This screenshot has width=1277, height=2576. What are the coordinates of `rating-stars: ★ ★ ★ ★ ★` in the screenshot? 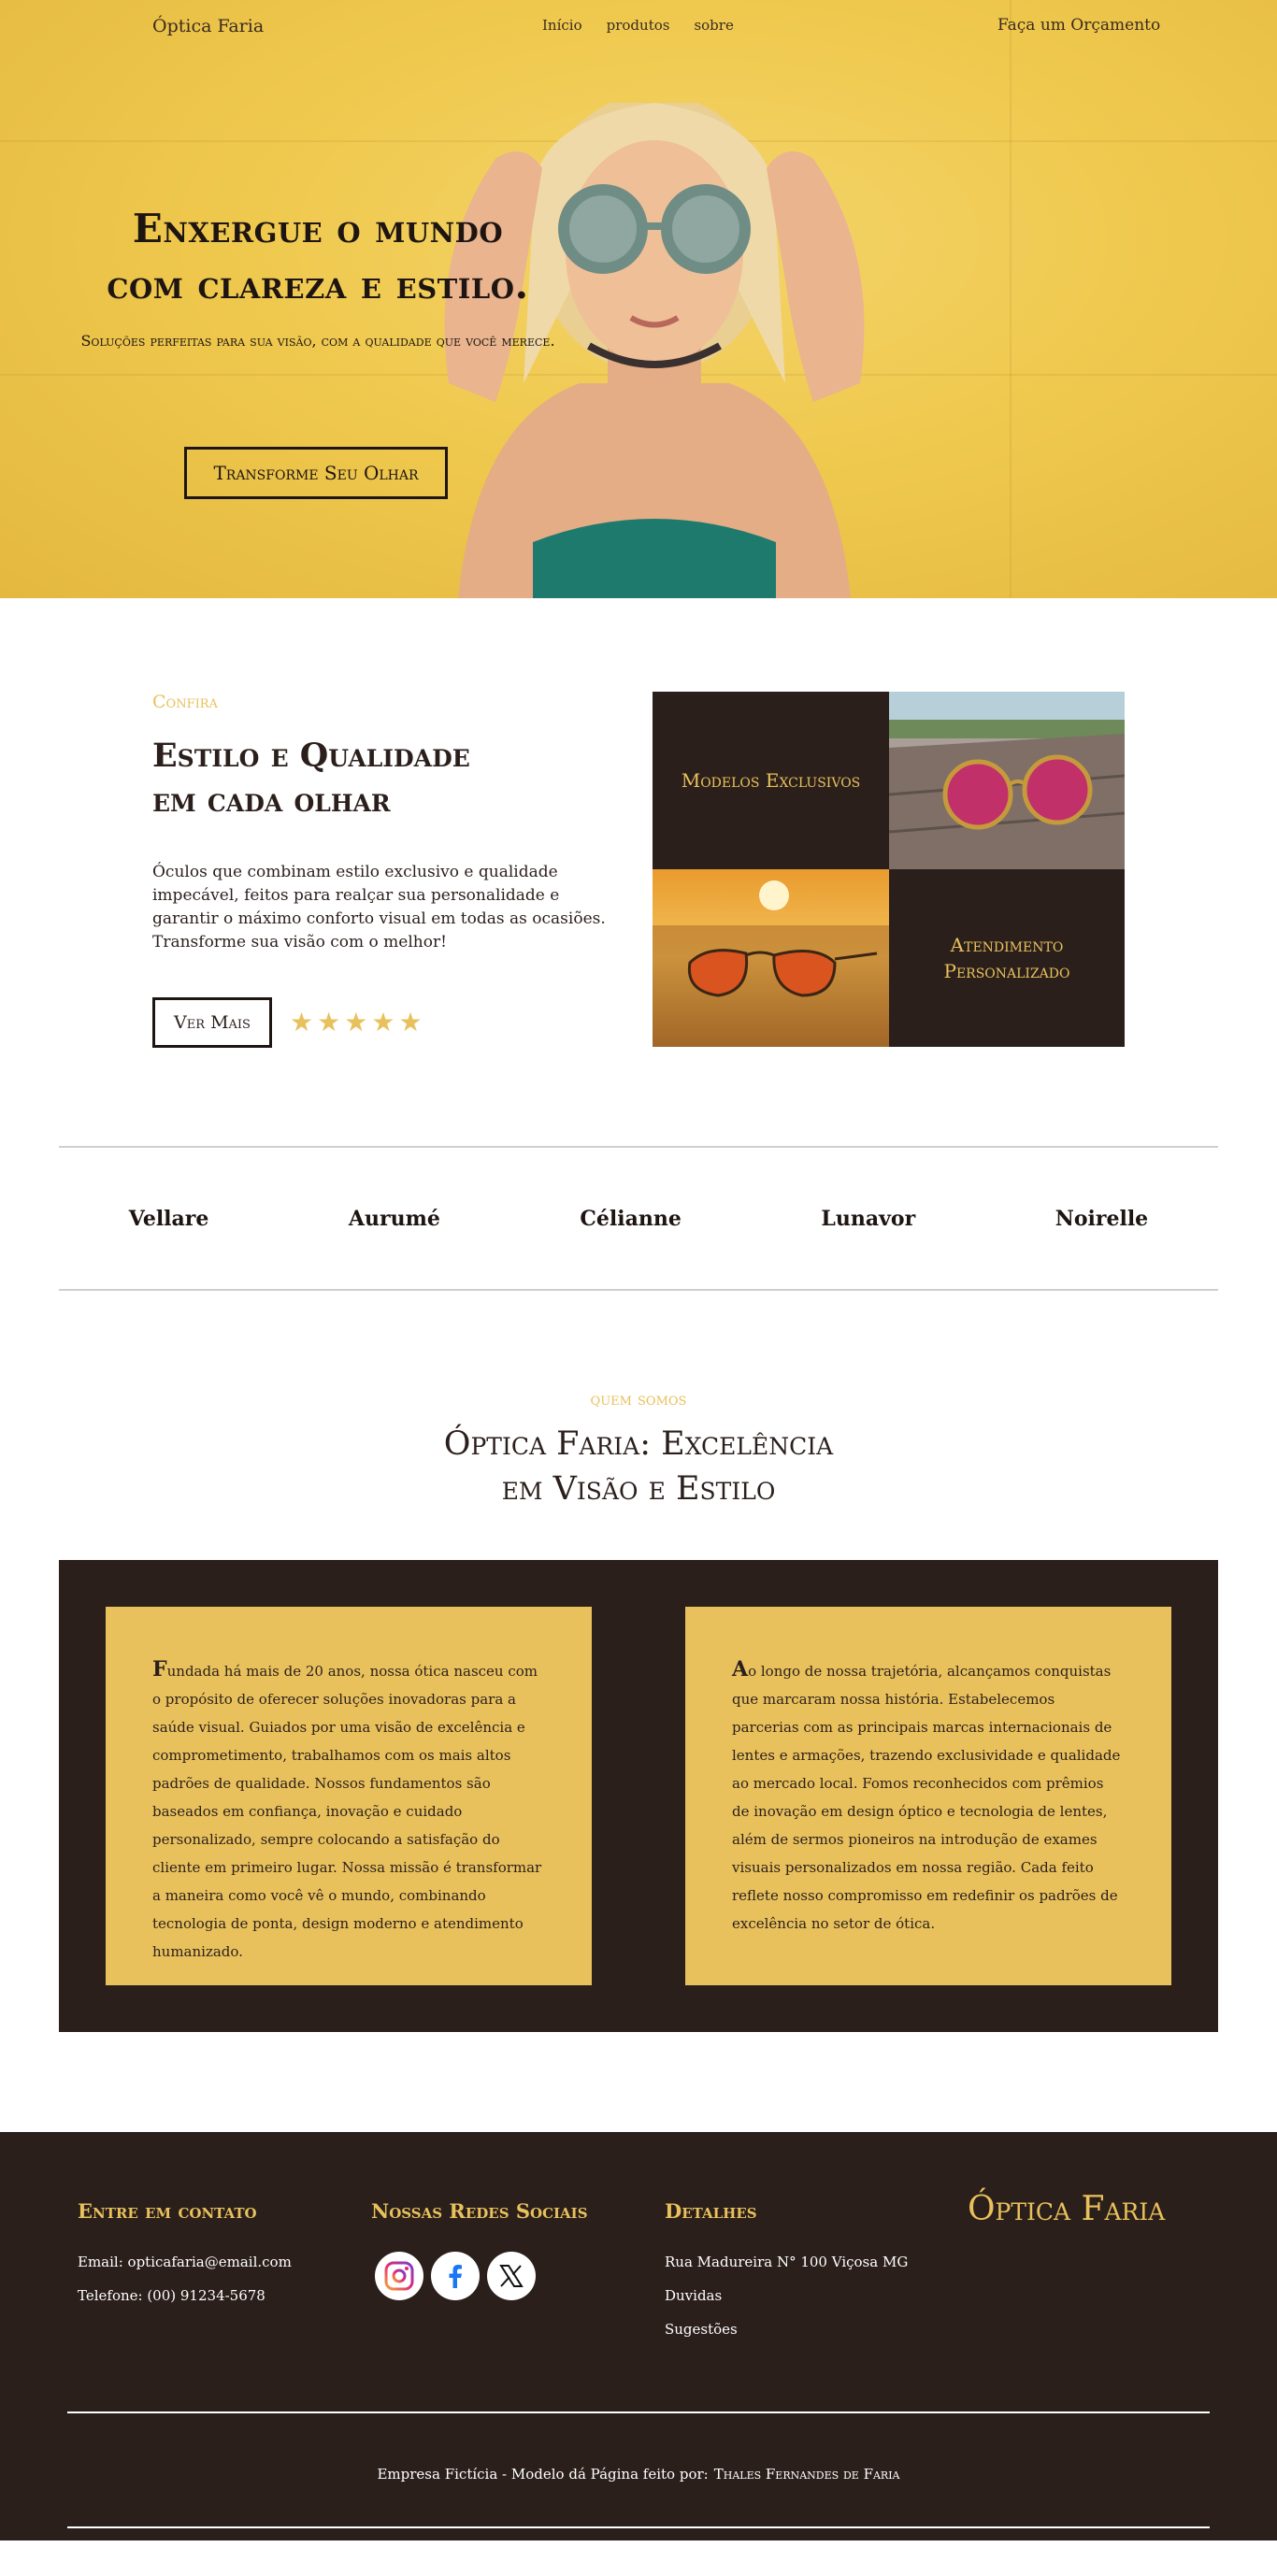 It's located at (357, 1022).